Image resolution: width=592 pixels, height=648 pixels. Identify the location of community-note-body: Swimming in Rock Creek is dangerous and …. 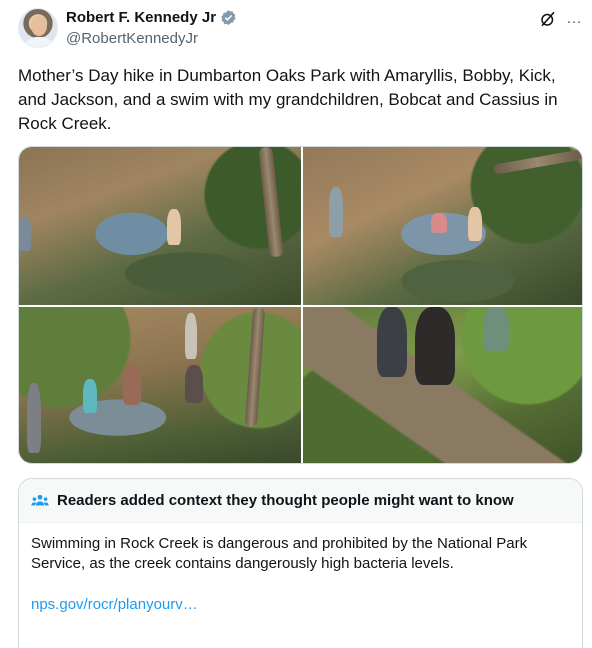
(279, 553).